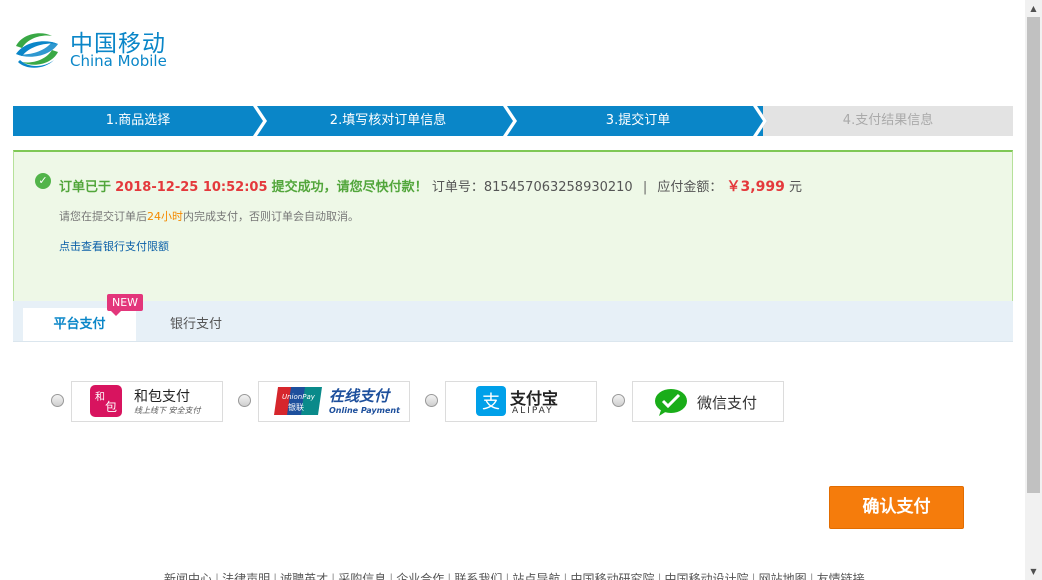  I want to click on step-2: 2.填写核对订单信息, so click(388, 121).